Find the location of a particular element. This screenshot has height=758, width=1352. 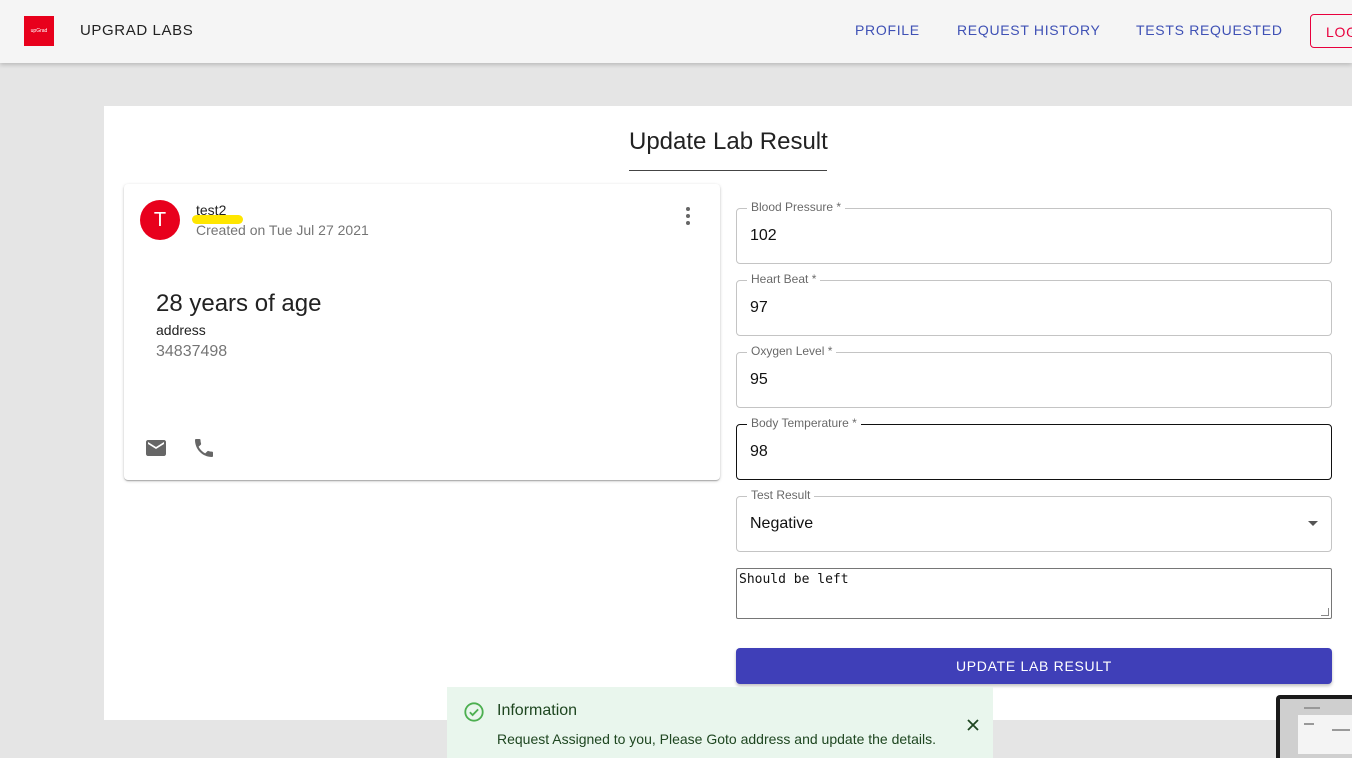

preview-card is located at coordinates (1325, 734).